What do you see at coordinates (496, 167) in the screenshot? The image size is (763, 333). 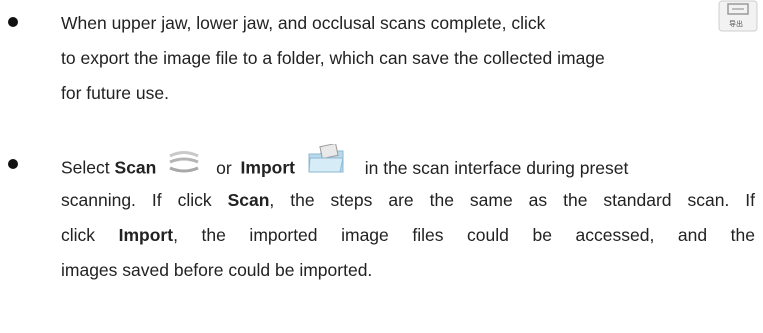 I see `scan-interface-text: in the scan interface during preset` at bounding box center [496, 167].